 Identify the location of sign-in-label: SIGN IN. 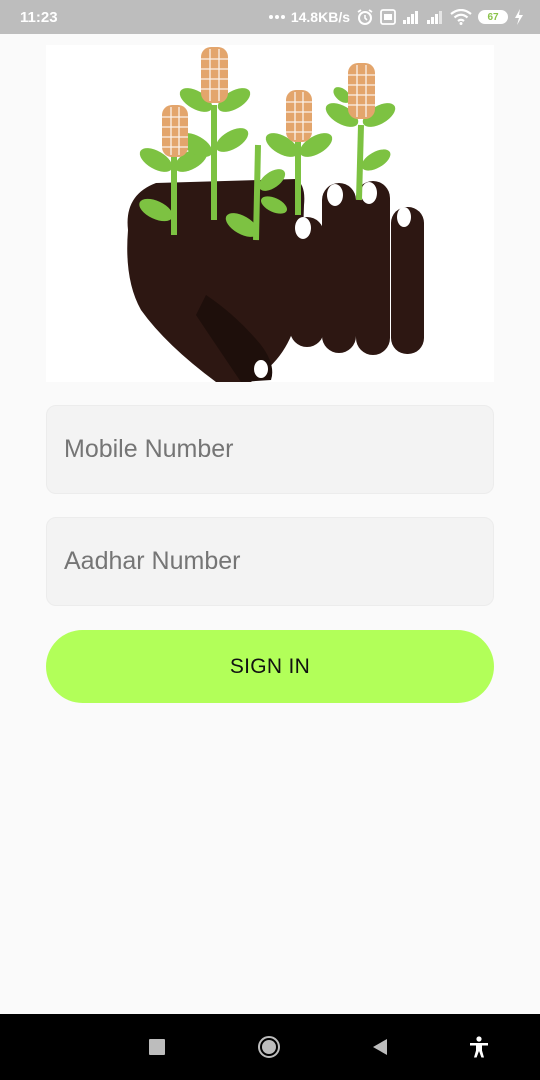
(270, 666).